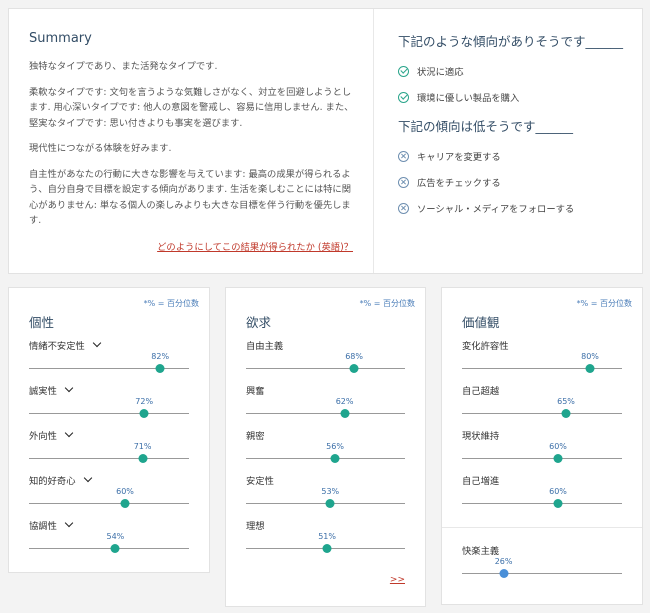 The width and height of the screenshot is (650, 613). What do you see at coordinates (335, 446) in the screenshot?
I see `trait-percent: 56%` at bounding box center [335, 446].